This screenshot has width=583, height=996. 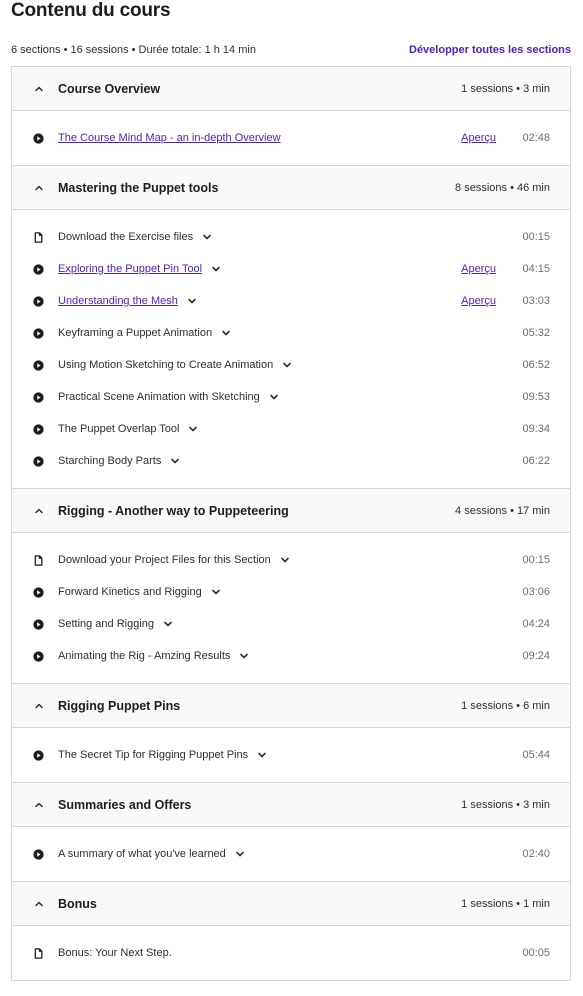 I want to click on lecture-item: Understanding the Mesh Aperçu 03:03, so click(x=291, y=301).